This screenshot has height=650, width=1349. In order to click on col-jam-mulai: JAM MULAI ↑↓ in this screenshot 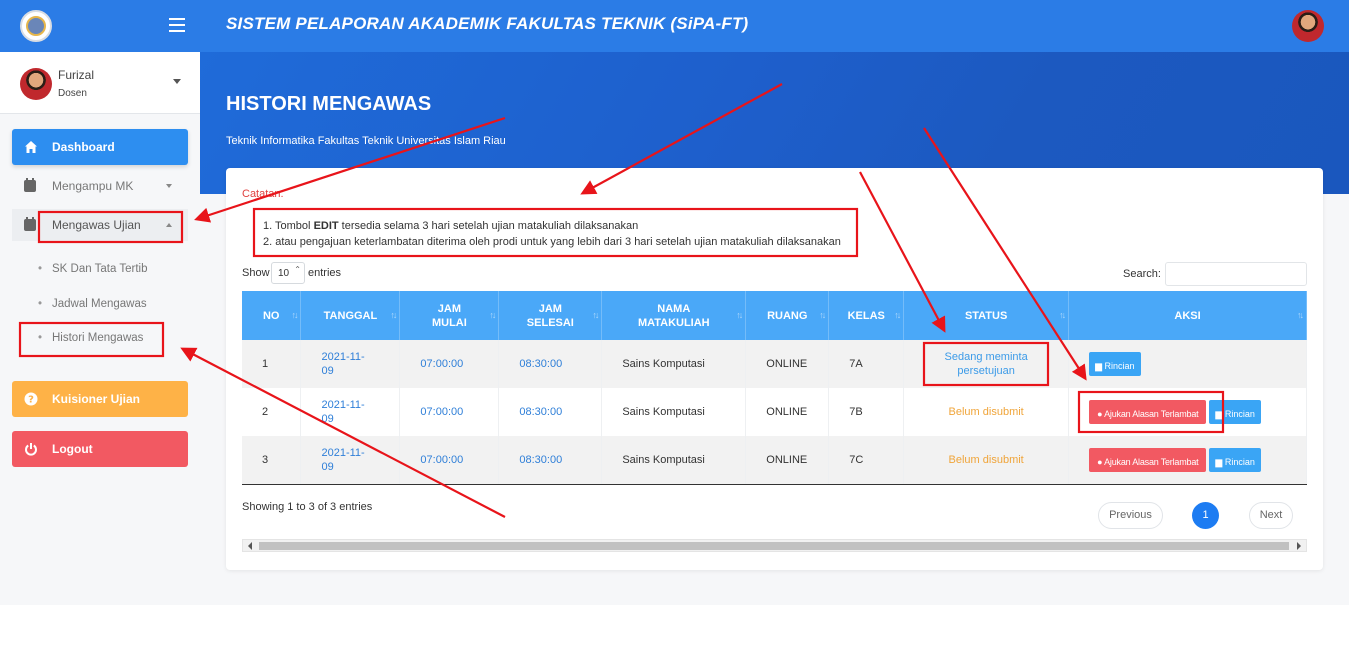, I will do `click(449, 315)`.